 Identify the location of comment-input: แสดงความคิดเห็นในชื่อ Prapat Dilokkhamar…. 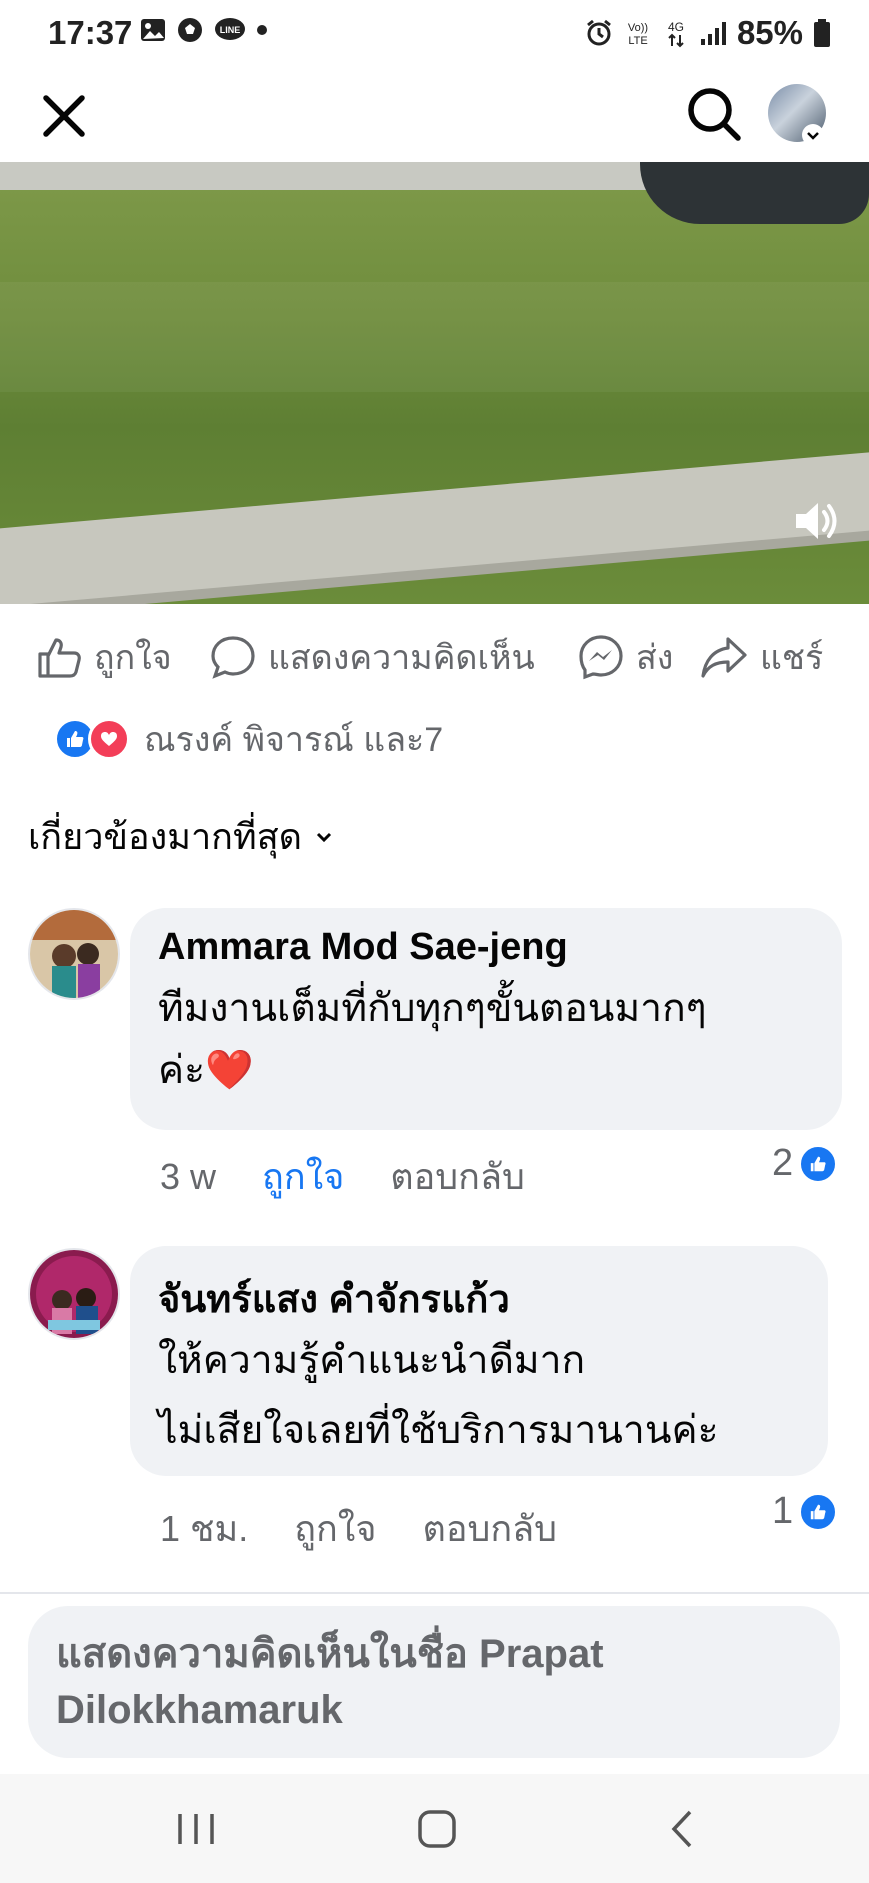
(434, 1682).